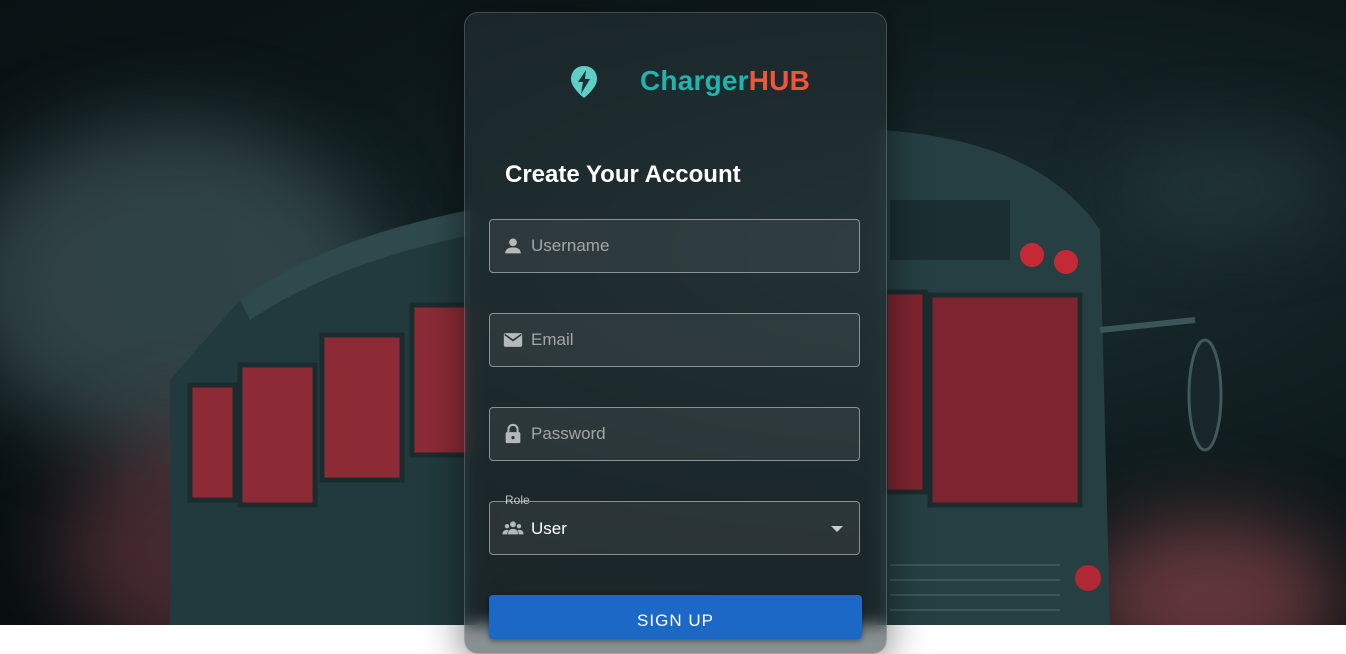 This screenshot has height=654, width=1346. I want to click on password-input, so click(691, 434).